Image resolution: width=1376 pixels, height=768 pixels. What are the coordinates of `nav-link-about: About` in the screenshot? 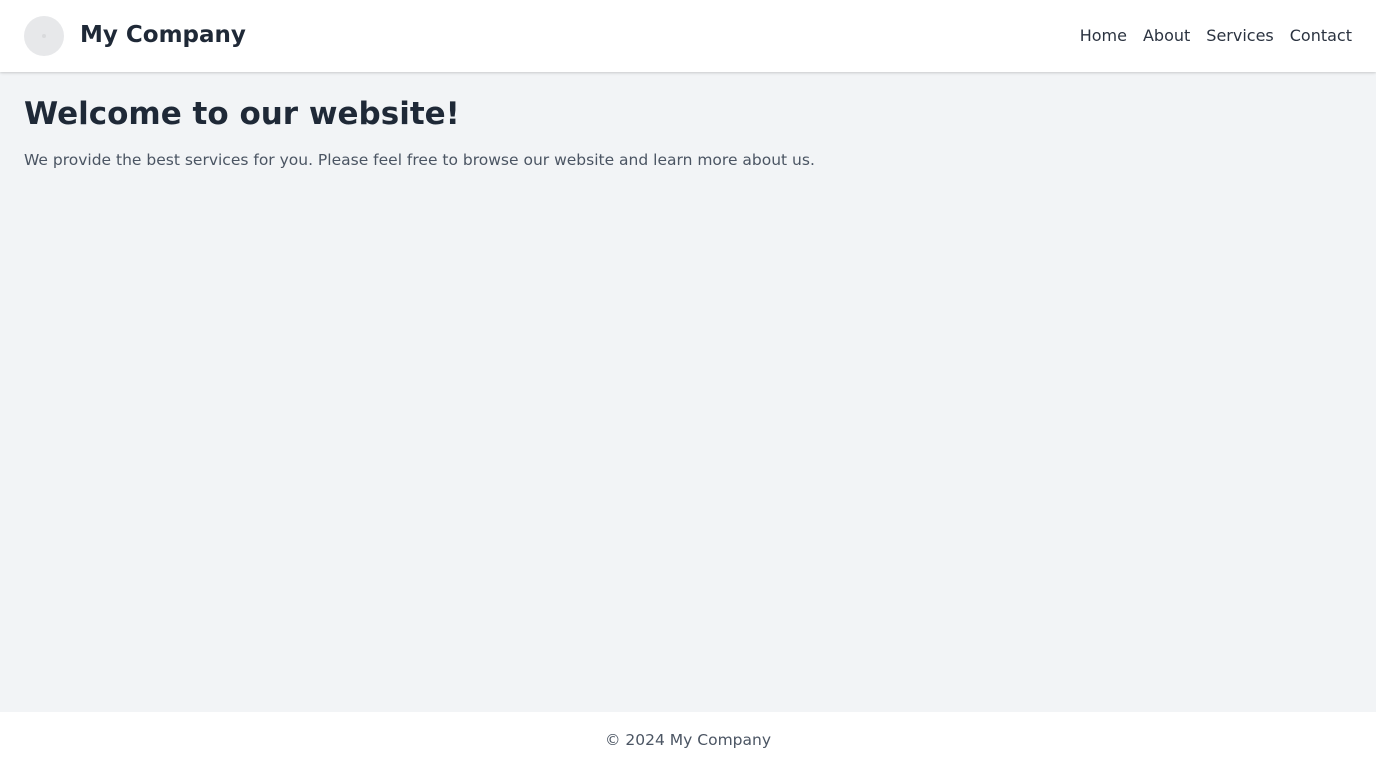 It's located at (1166, 36).